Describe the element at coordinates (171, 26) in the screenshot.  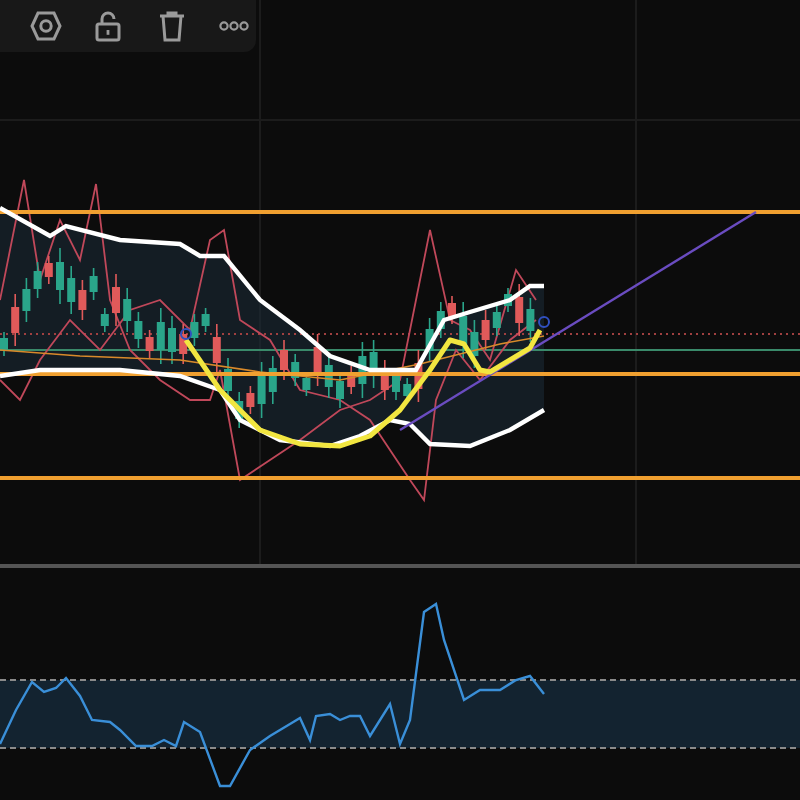
I see `trash-icon` at that location.